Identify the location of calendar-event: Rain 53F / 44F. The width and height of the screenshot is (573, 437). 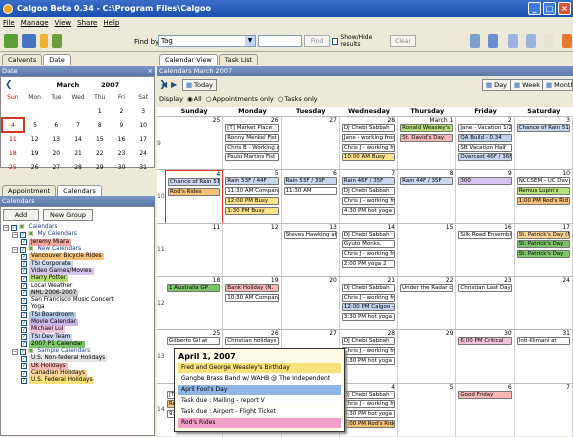
(252, 181).